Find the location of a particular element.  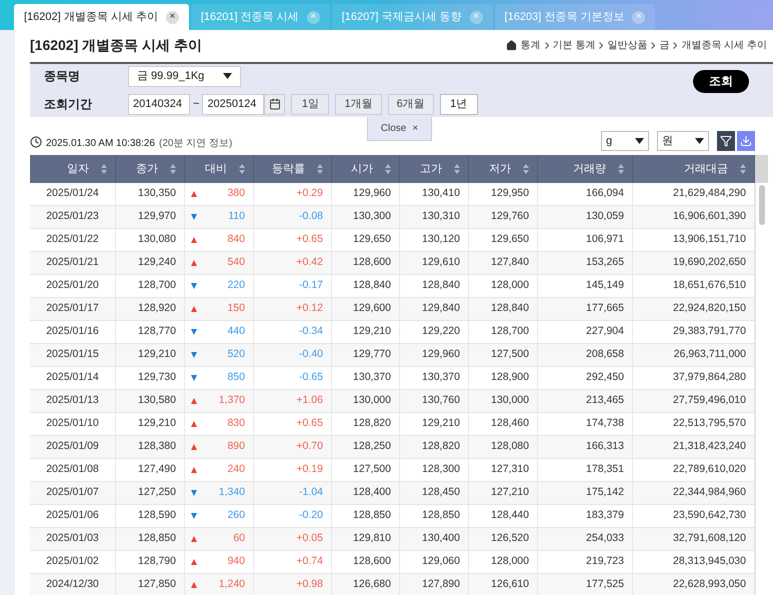

period-button: 1개월 is located at coordinates (358, 104).